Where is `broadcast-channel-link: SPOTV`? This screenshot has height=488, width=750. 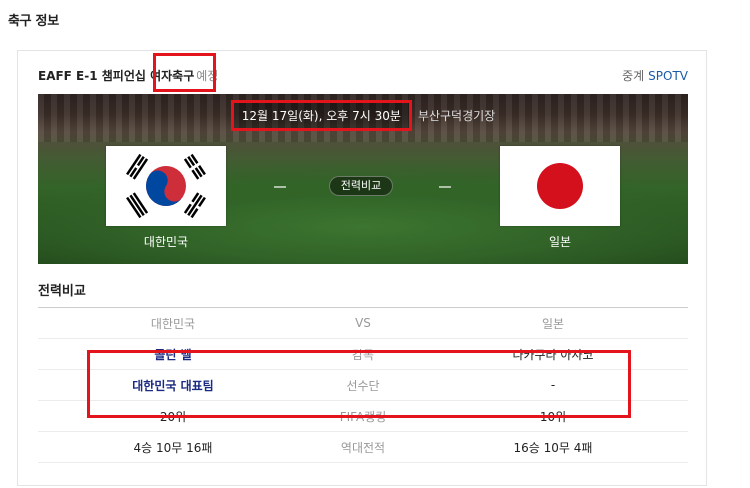 broadcast-channel-link: SPOTV is located at coordinates (668, 76).